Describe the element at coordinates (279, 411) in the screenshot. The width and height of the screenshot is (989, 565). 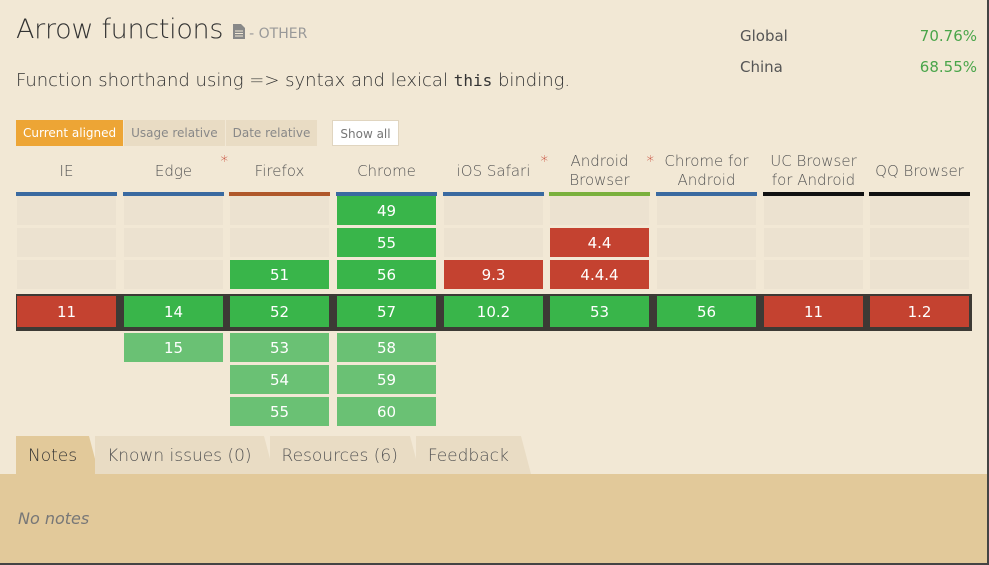
I see `future-version-cell: 55` at that location.